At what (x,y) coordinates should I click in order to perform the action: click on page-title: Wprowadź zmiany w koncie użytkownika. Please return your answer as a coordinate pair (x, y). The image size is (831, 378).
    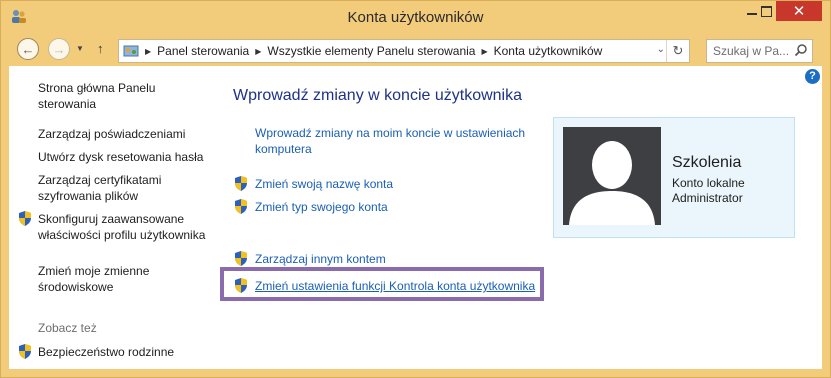
    Looking at the image, I should click on (377, 95).